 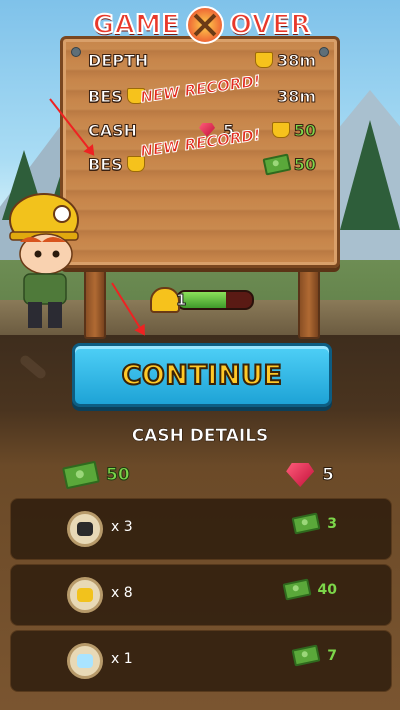 What do you see at coordinates (201, 661) in the screenshot?
I see `ore-row-diamond: x 1 7` at bounding box center [201, 661].